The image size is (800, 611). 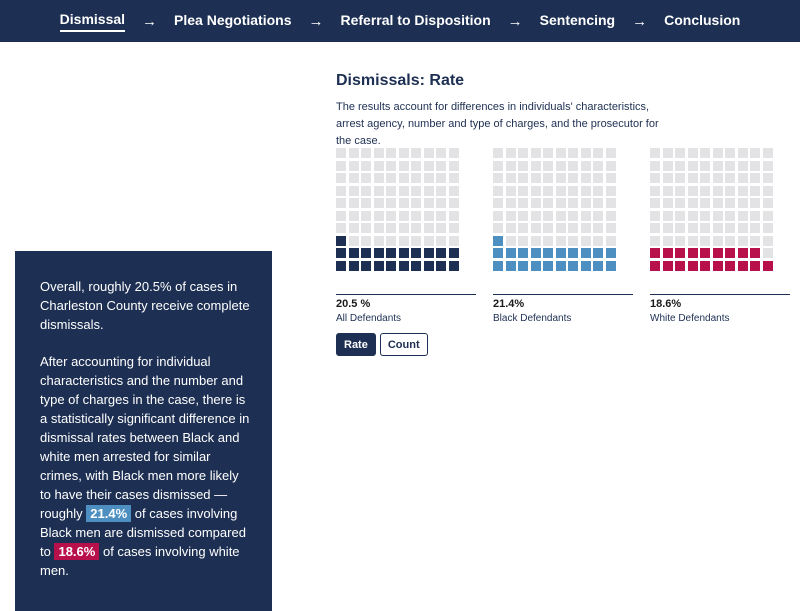 What do you see at coordinates (316, 21) in the screenshot?
I see `nav-arrow-icon: →` at bounding box center [316, 21].